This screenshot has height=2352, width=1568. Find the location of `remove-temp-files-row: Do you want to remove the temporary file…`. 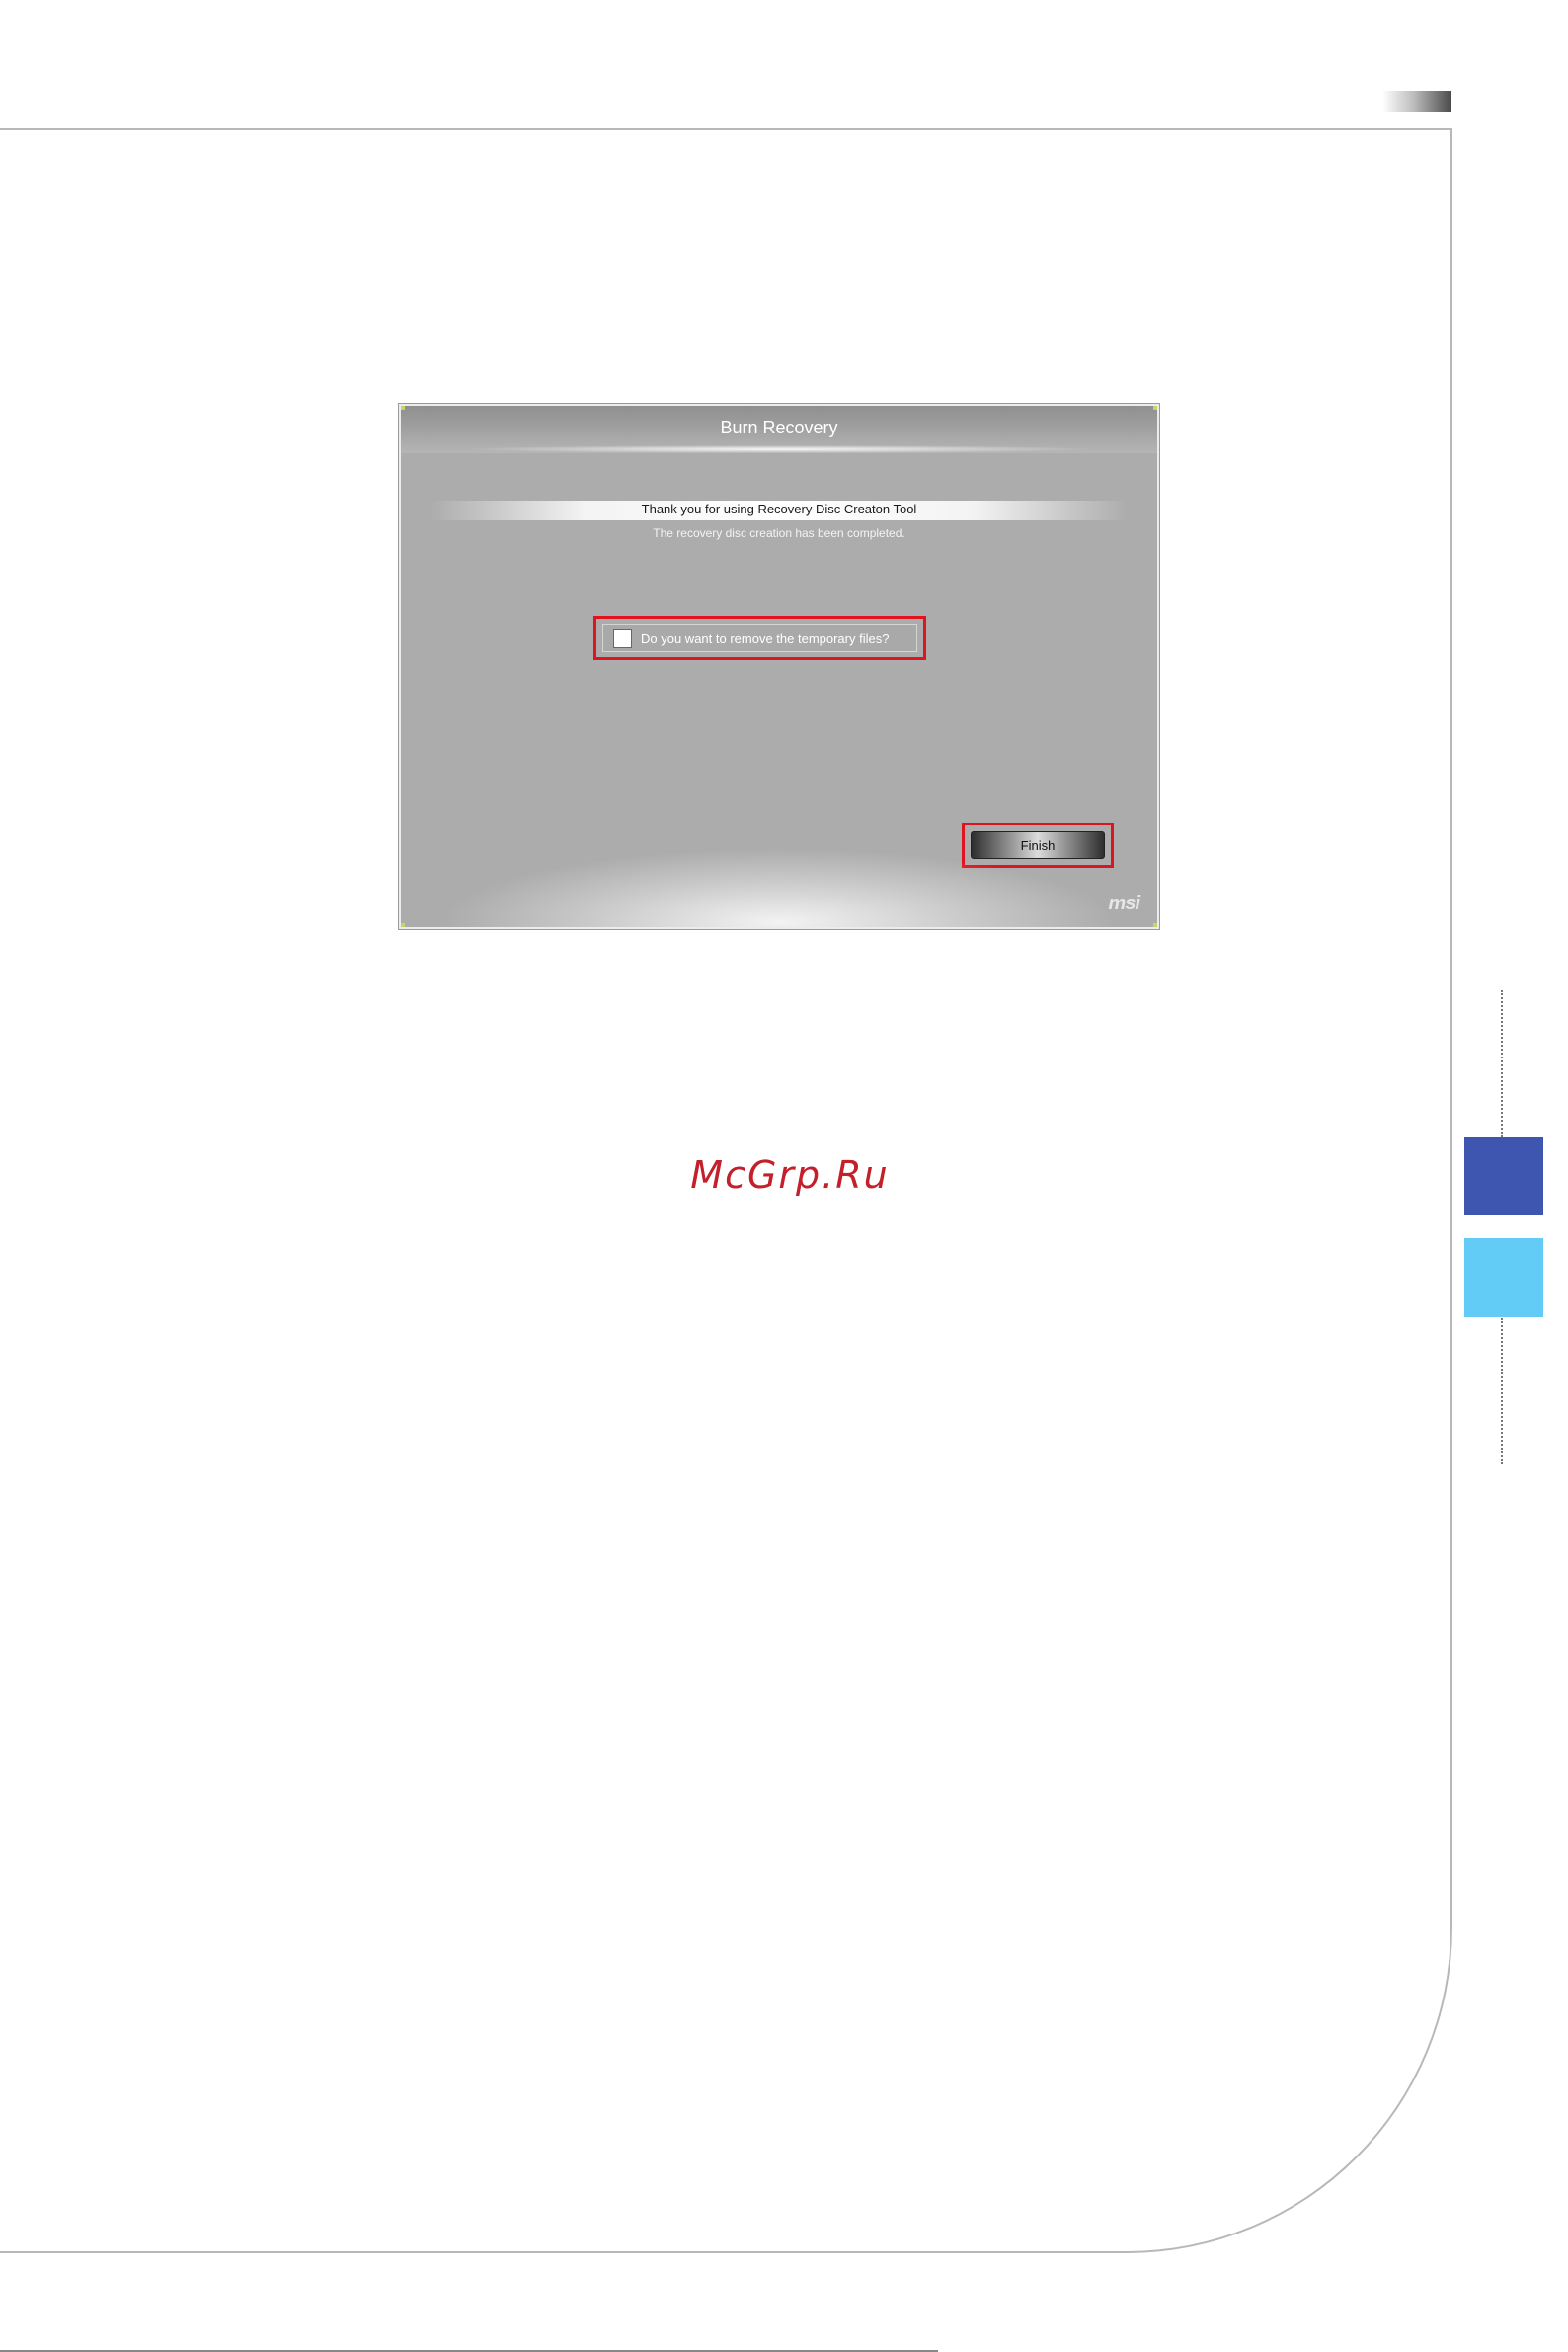

remove-temp-files-row: Do you want to remove the temporary file… is located at coordinates (759, 638).